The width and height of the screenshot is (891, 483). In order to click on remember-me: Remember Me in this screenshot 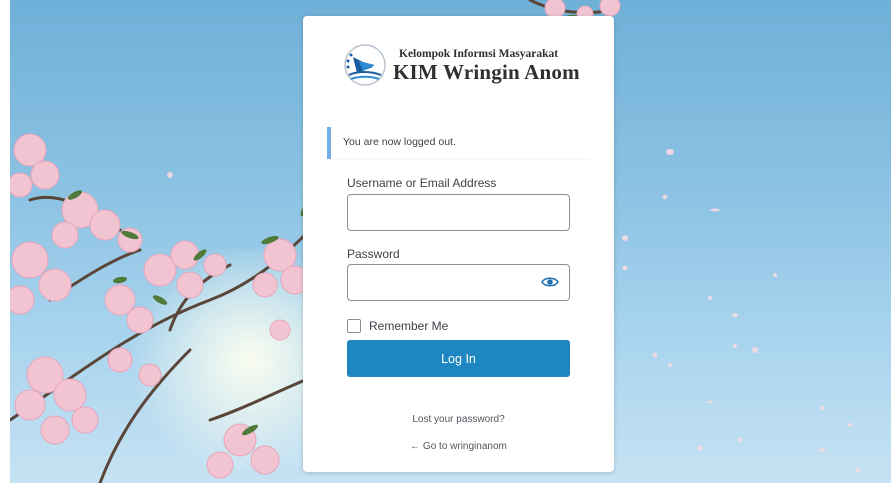, I will do `click(397, 326)`.